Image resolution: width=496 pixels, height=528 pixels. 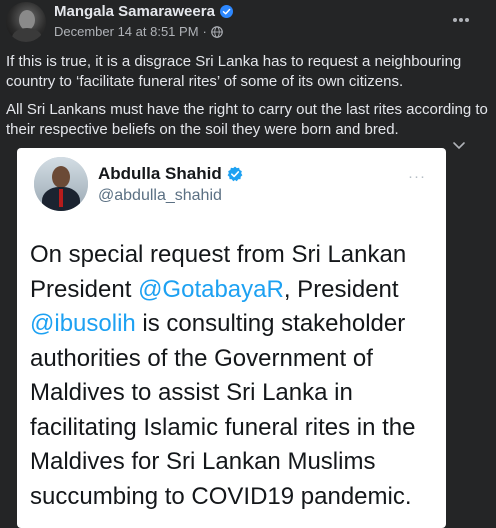 What do you see at coordinates (459, 146) in the screenshot?
I see `chevron-down-icon` at bounding box center [459, 146].